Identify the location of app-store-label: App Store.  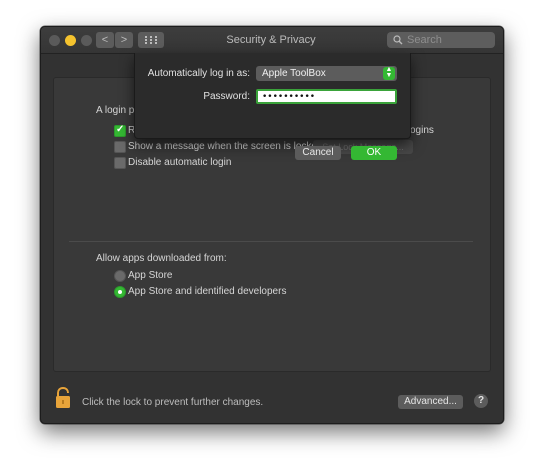
(150, 275).